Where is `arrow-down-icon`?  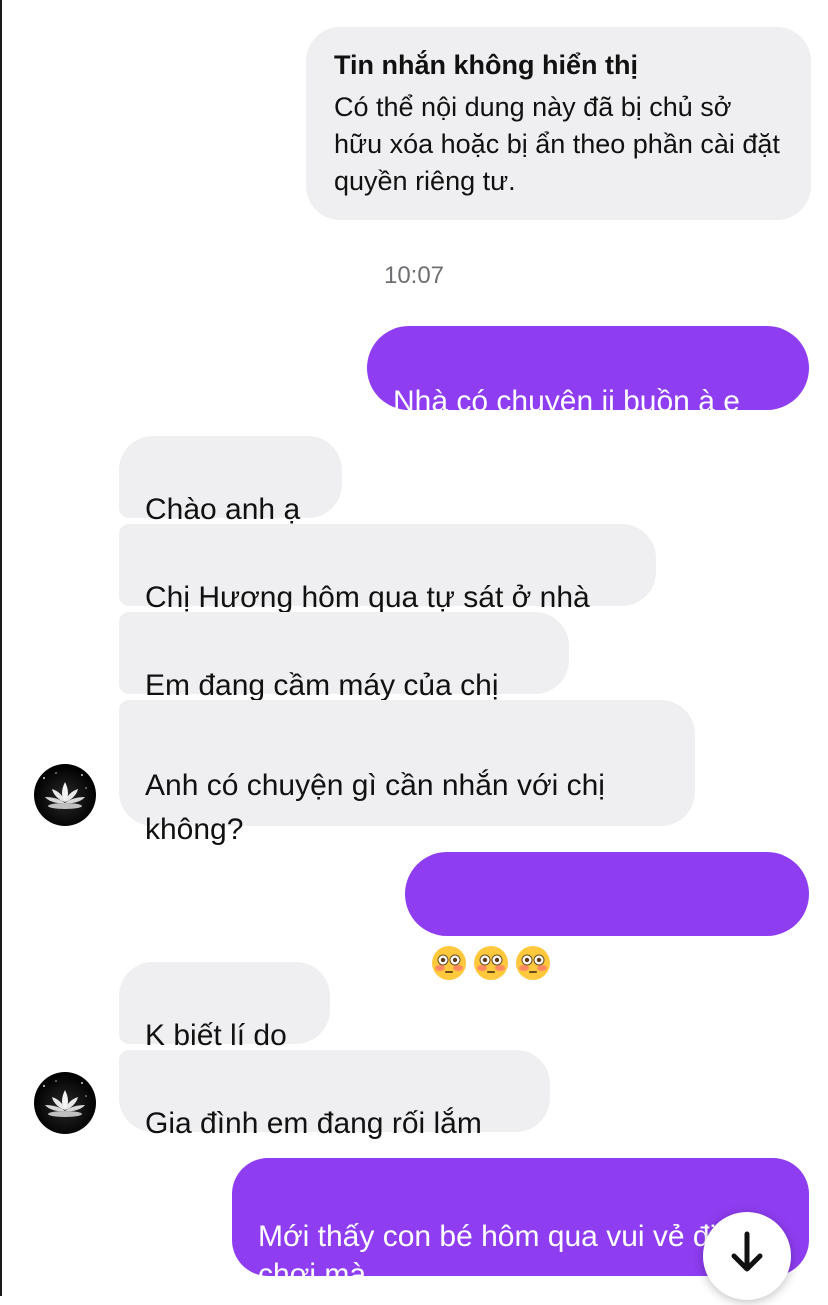
arrow-down-icon is located at coordinates (747, 1251).